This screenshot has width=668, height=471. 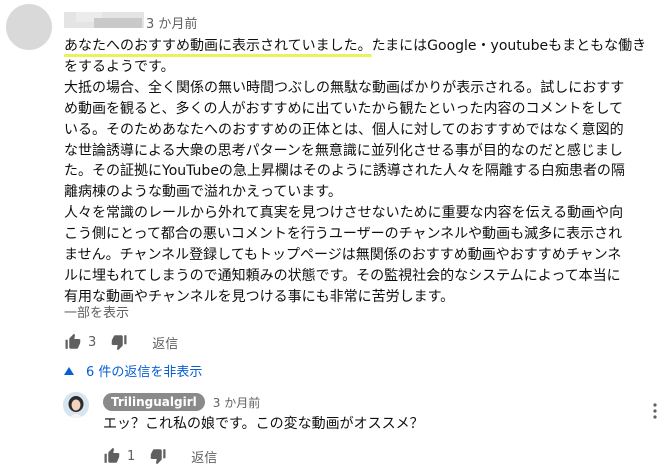 What do you see at coordinates (509, 46) in the screenshot?
I see `comment-line-0-rest: たまにはGoogle・youtubeもまともな働き` at bounding box center [509, 46].